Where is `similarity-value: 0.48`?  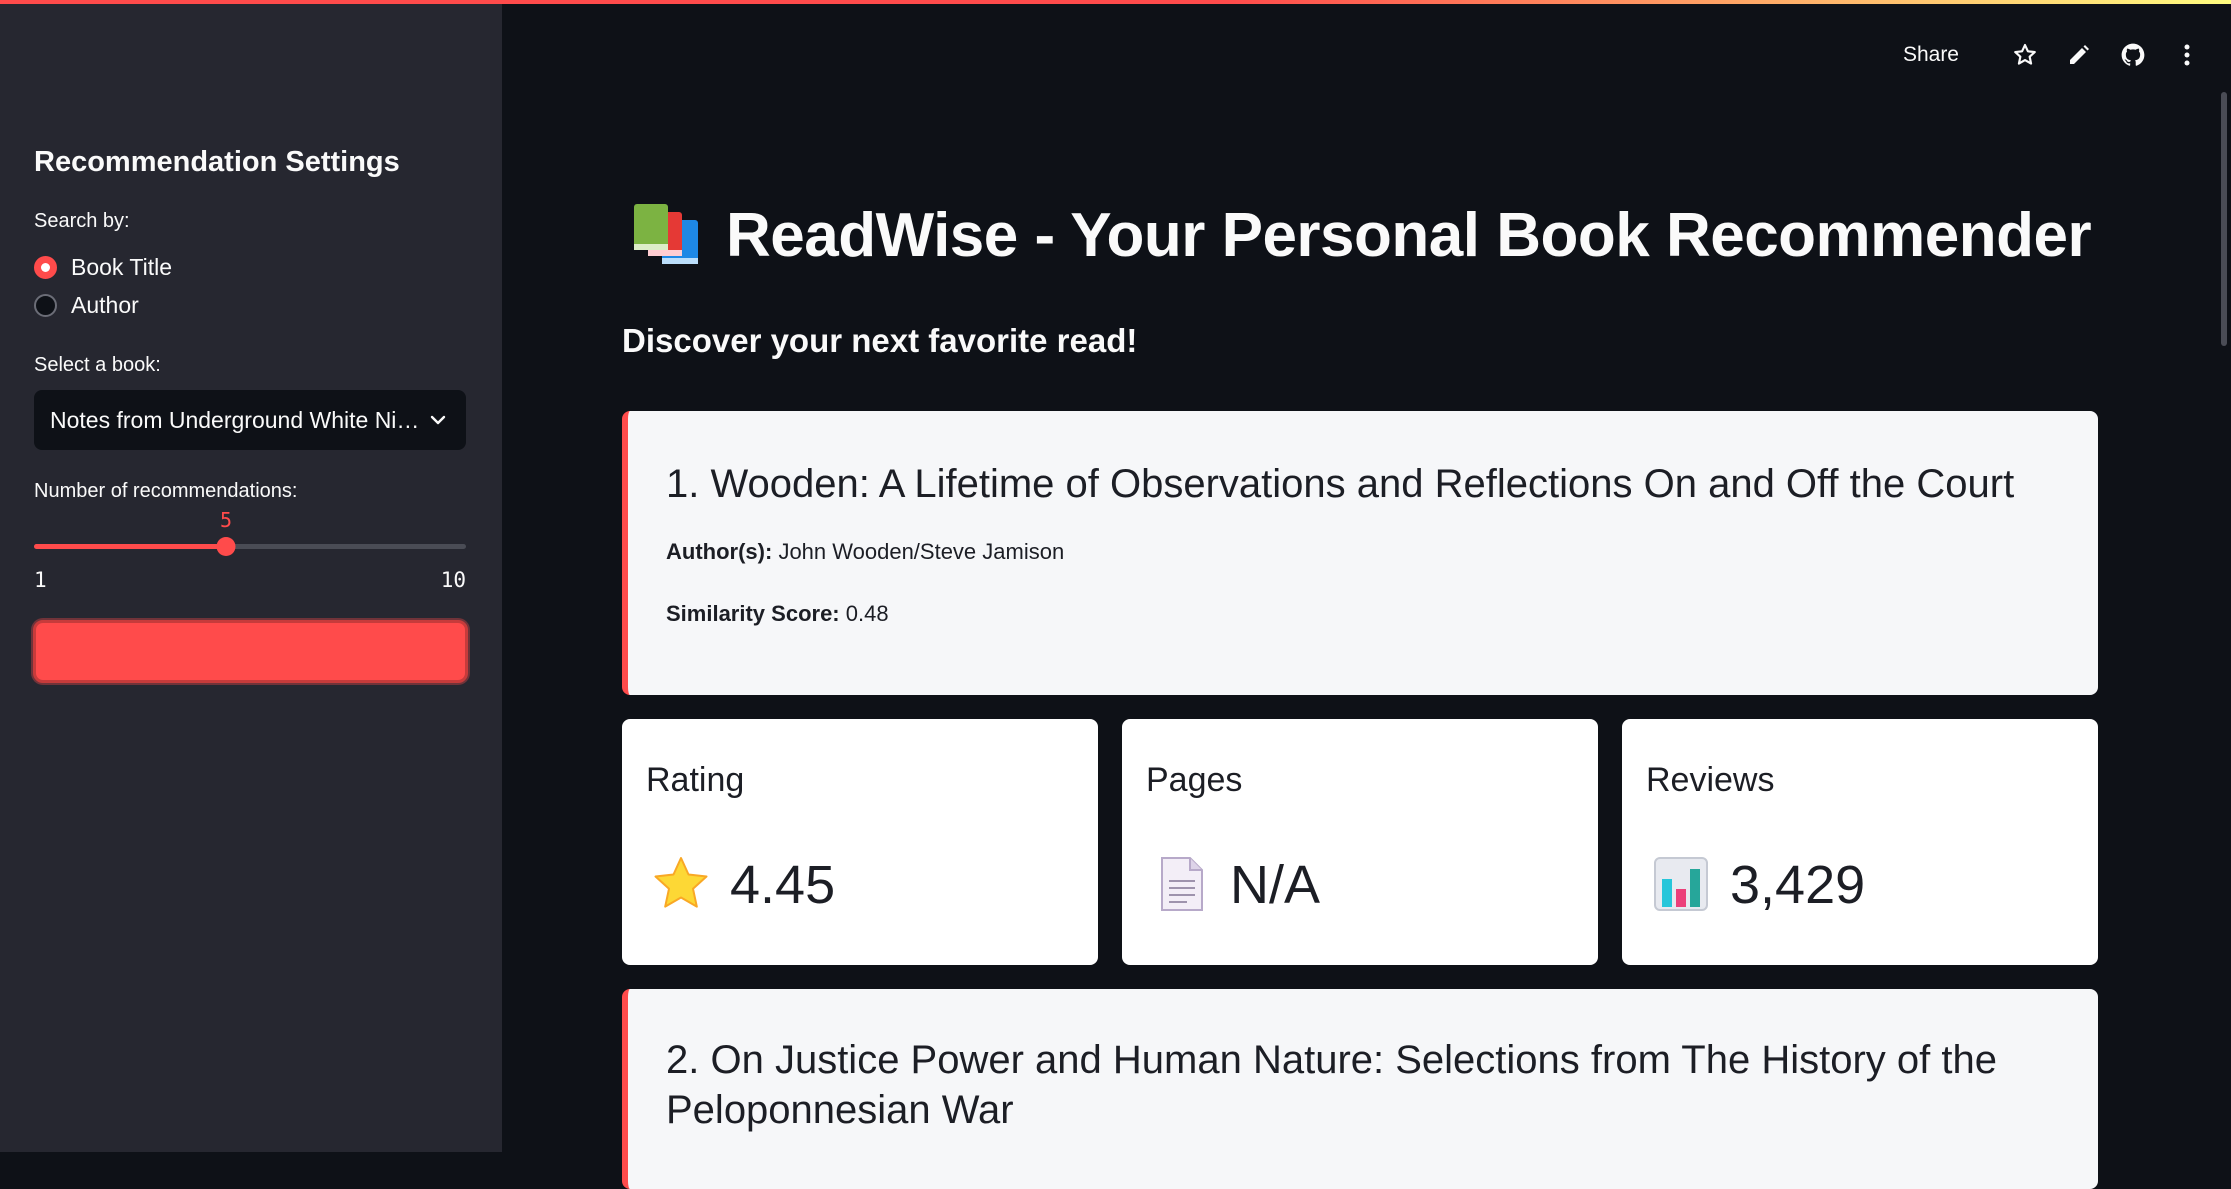
similarity-value: 0.48 is located at coordinates (867, 613).